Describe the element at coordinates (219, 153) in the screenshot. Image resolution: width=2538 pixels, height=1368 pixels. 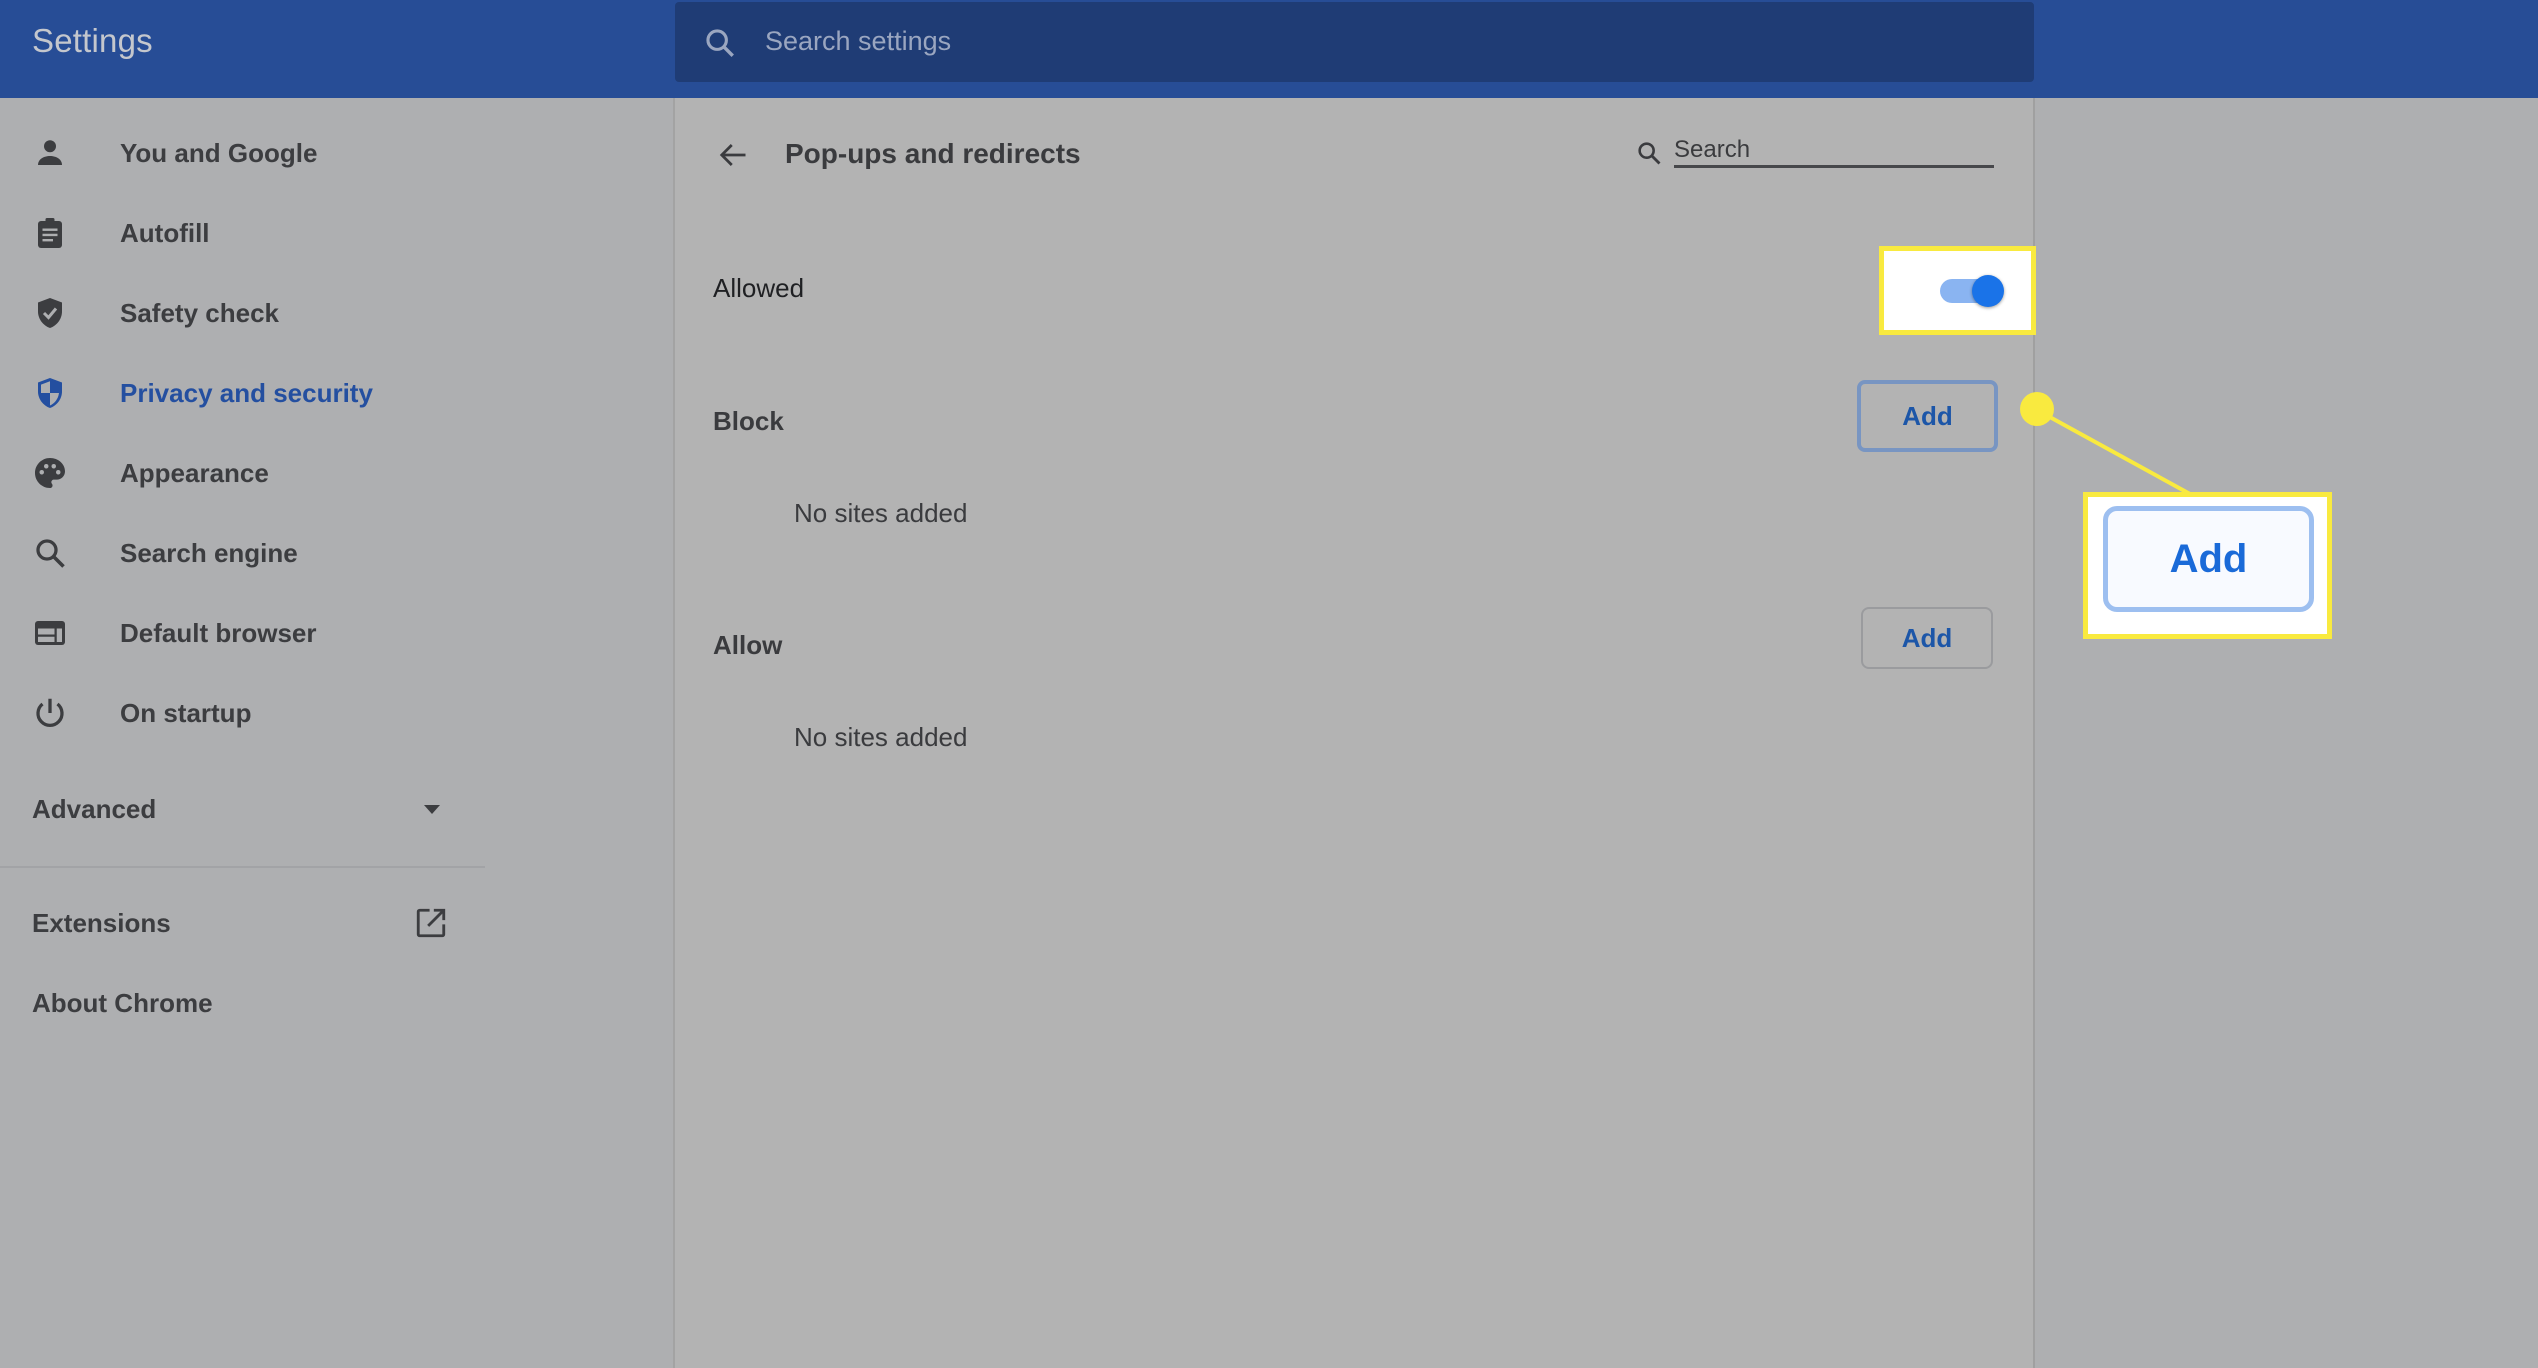
I see `sidebar-item-label: You and Google` at that location.